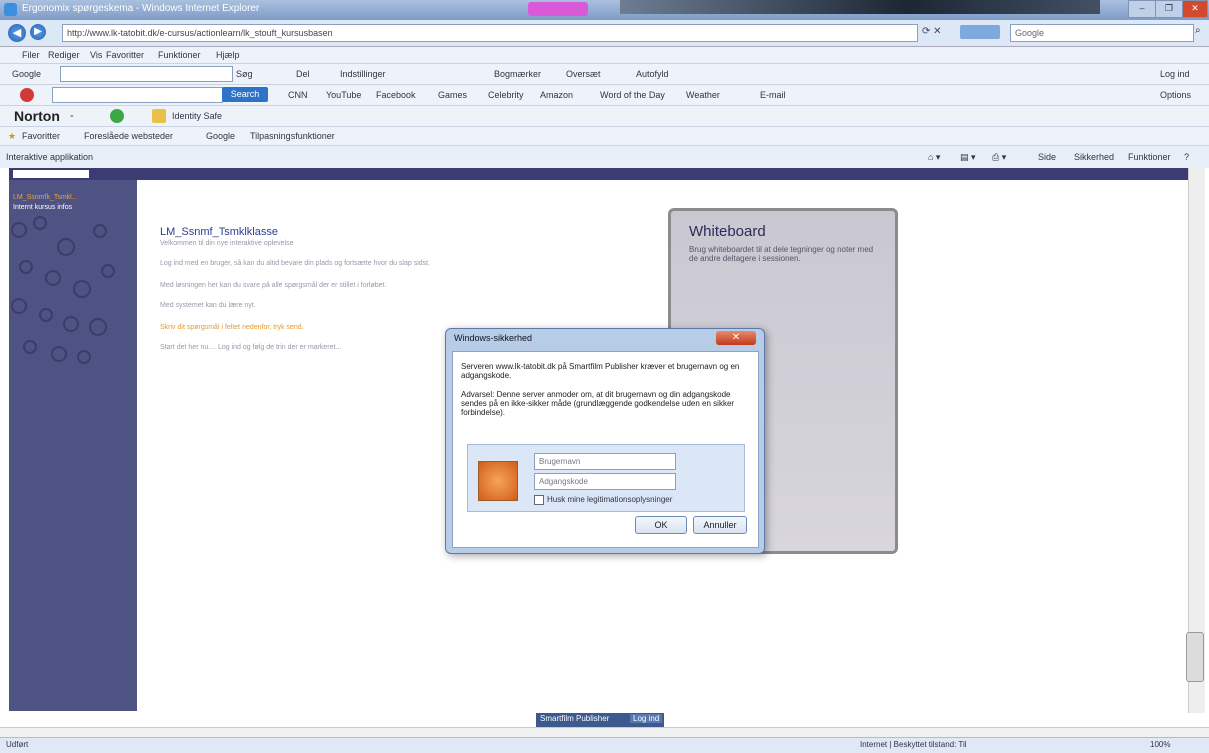  What do you see at coordinates (73, 445) in the screenshot?
I see `sidebar: LM_Ssnmfk_Tsmkl... Internt kursus infos` at bounding box center [73, 445].